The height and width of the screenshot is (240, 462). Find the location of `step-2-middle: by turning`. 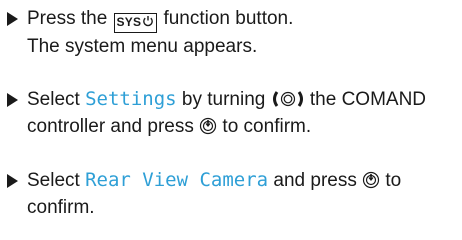

step-2-middle: by turning is located at coordinates (223, 99).